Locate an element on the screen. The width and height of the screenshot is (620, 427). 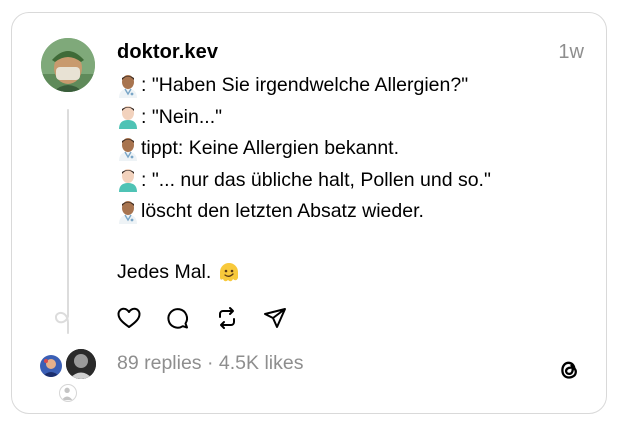
post-line: : "Nein..." is located at coordinates (352, 118).